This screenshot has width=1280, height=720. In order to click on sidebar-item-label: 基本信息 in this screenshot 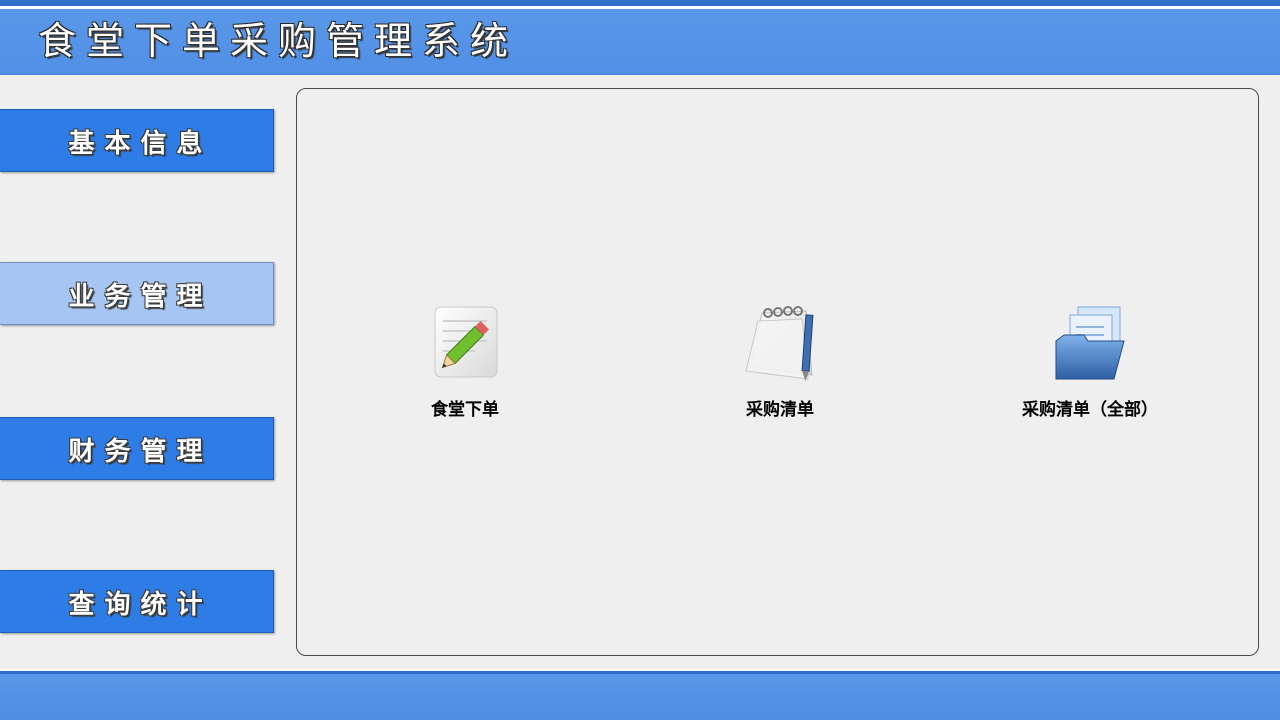, I will do `click(140, 144)`.